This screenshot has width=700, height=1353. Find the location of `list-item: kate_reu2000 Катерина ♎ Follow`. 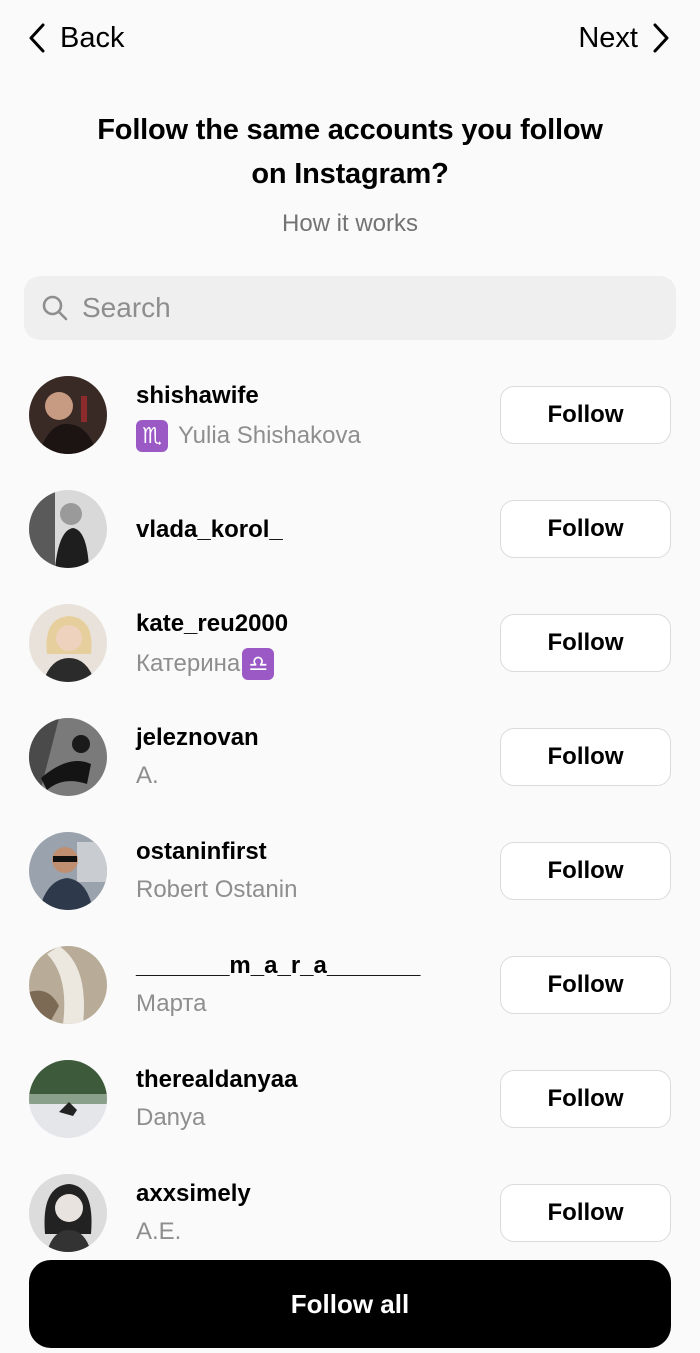

list-item: kate_reu2000 Катерина ♎ Follow is located at coordinates (350, 643).